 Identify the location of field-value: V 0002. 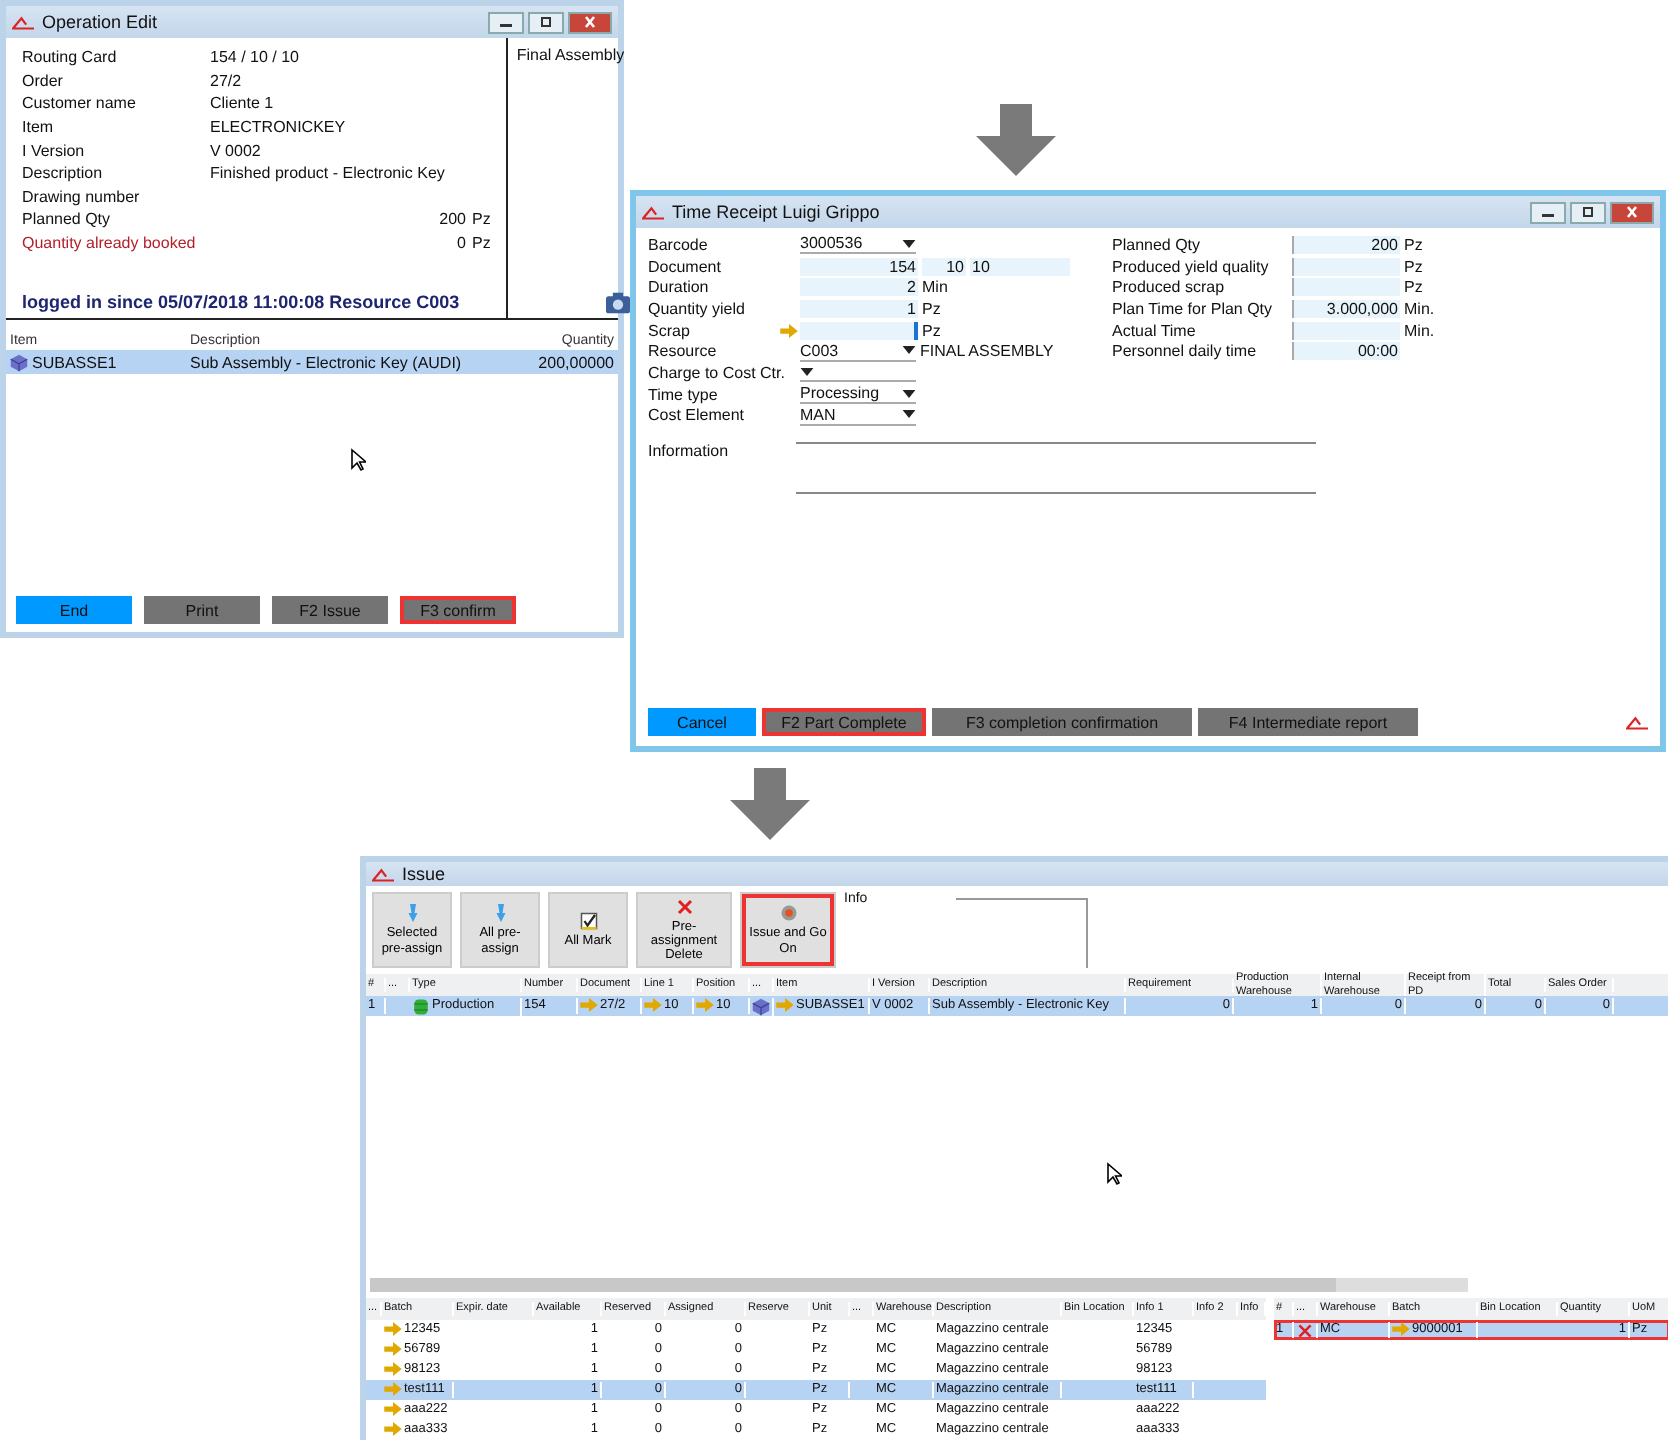
(236, 150).